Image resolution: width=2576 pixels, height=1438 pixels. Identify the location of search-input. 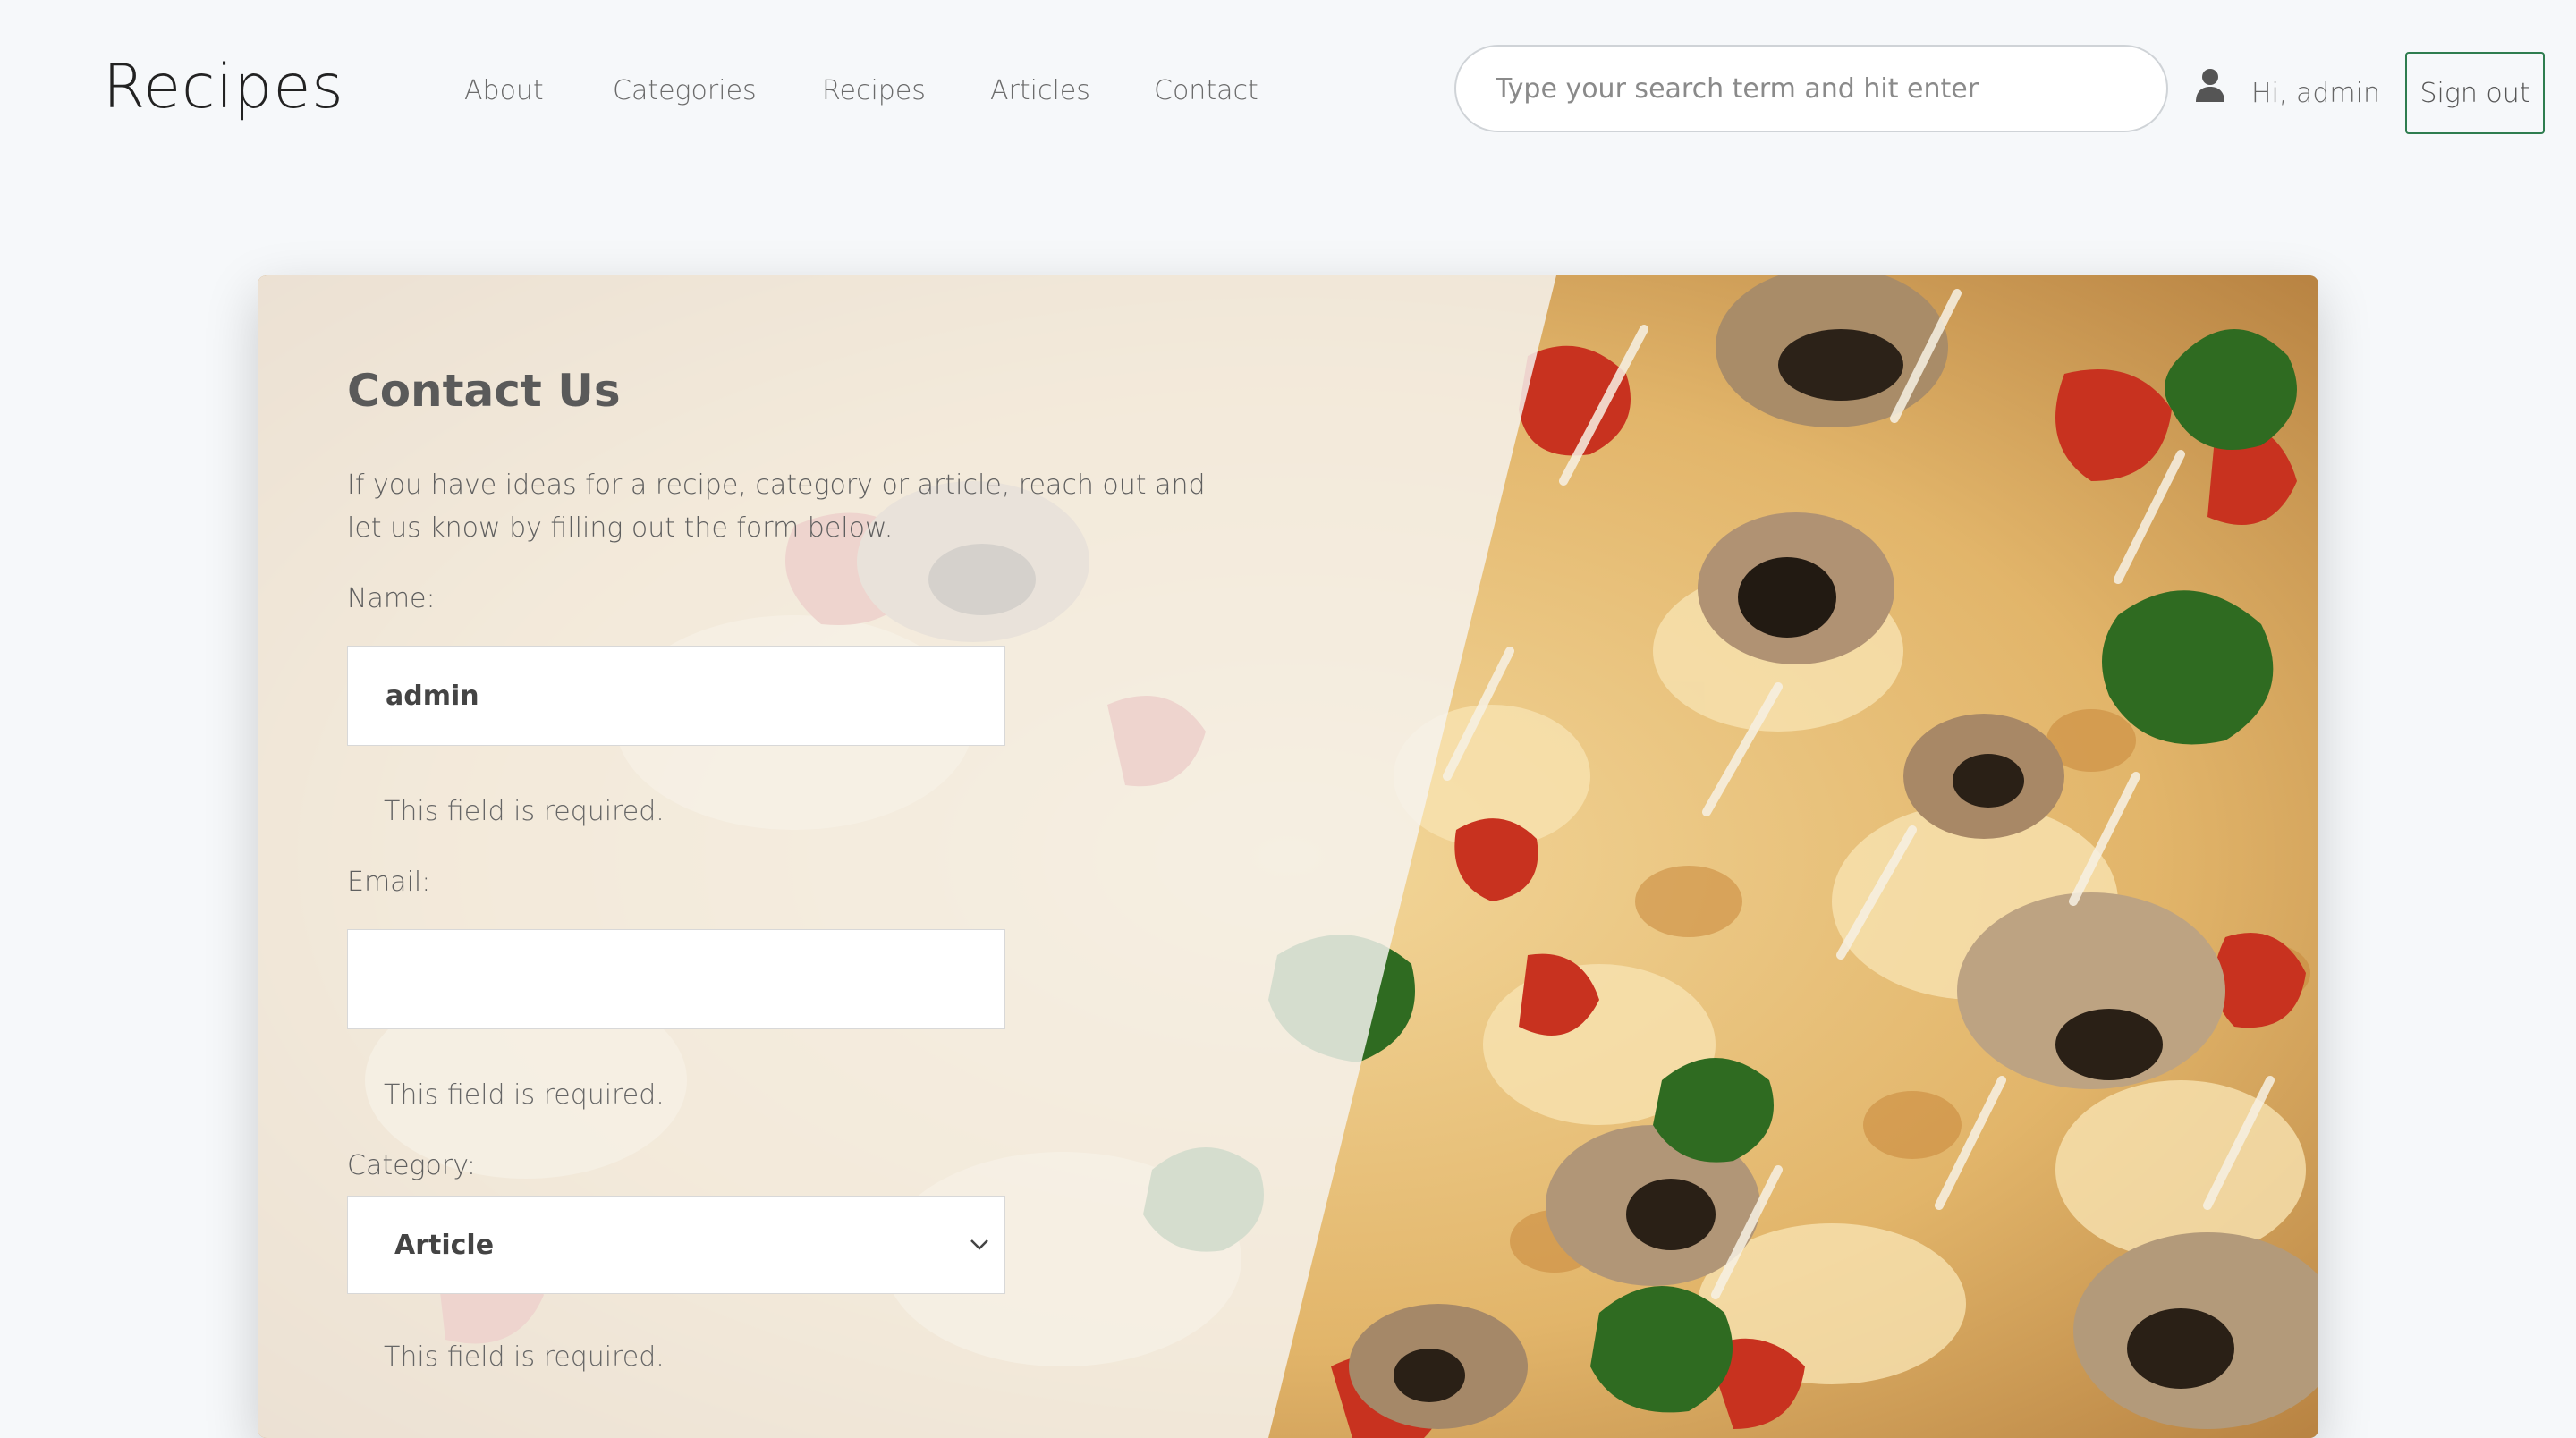
(1811, 88).